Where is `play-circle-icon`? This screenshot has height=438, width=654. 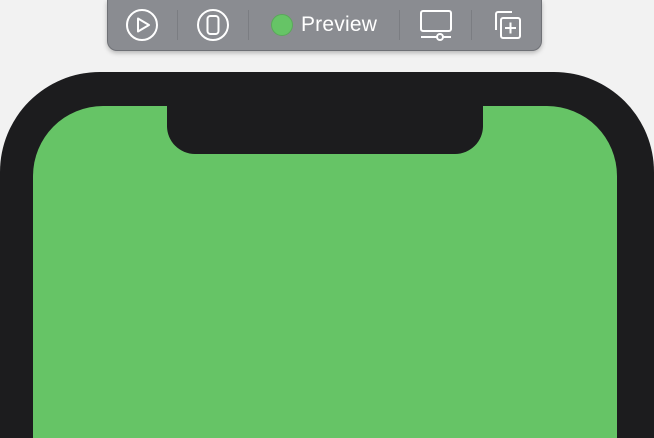
play-circle-icon is located at coordinates (142, 25).